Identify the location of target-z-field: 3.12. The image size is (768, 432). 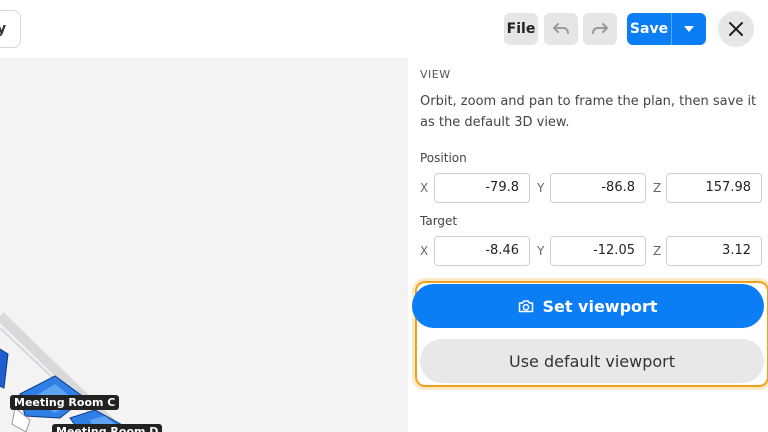
(714, 251).